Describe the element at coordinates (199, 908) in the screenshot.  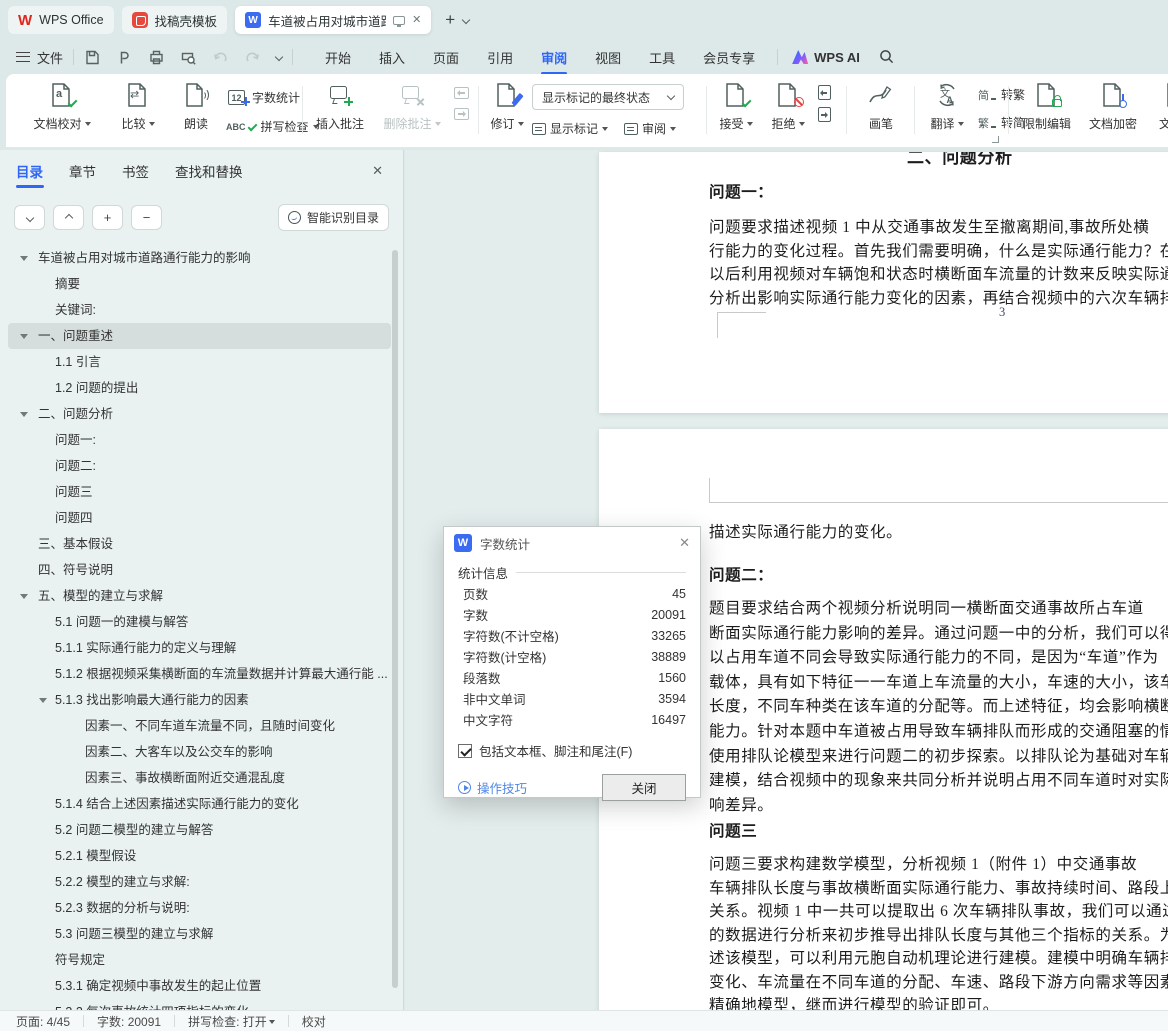
I see `toc-item: 5.2.3 数据的分析与说明:` at that location.